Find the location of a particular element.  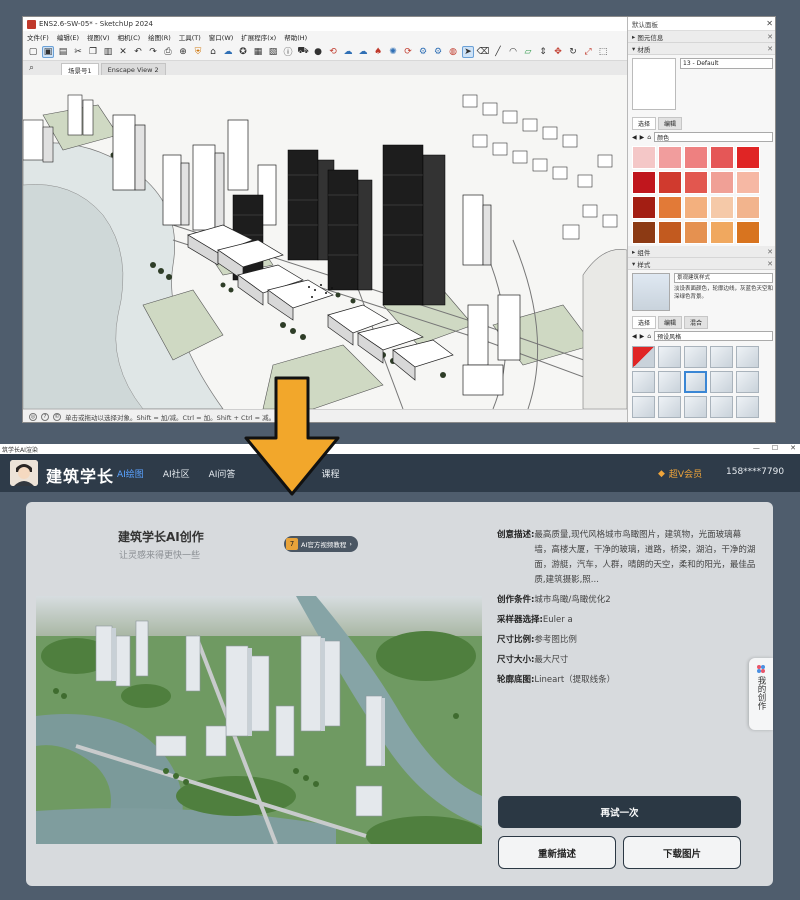

offset-tool-icon: ⬚ is located at coordinates (603, 52).